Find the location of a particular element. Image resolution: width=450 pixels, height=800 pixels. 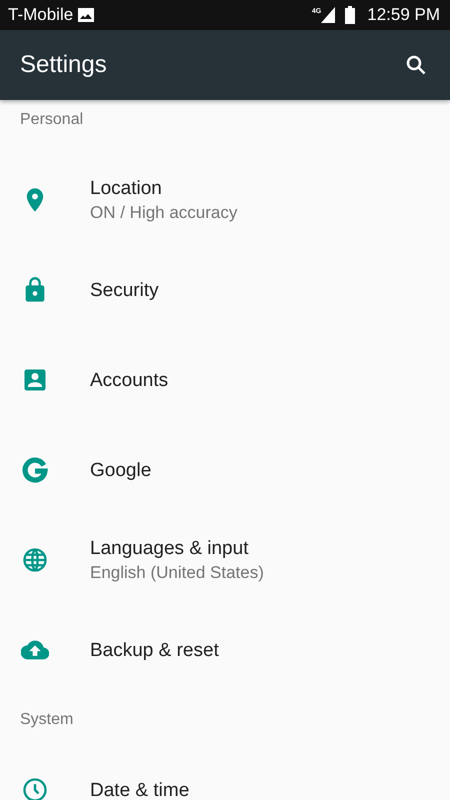

settings-item: Google is located at coordinates (225, 470).